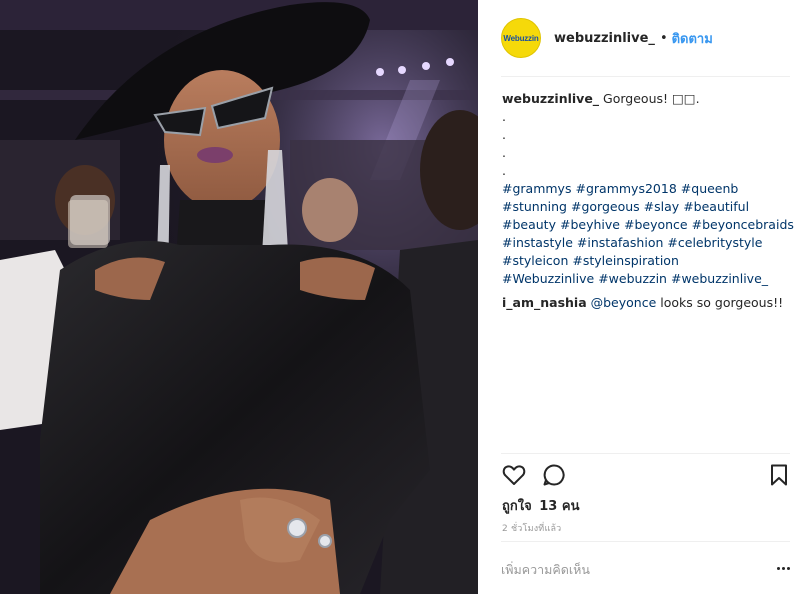  I want to click on heart-icon, so click(514, 475).